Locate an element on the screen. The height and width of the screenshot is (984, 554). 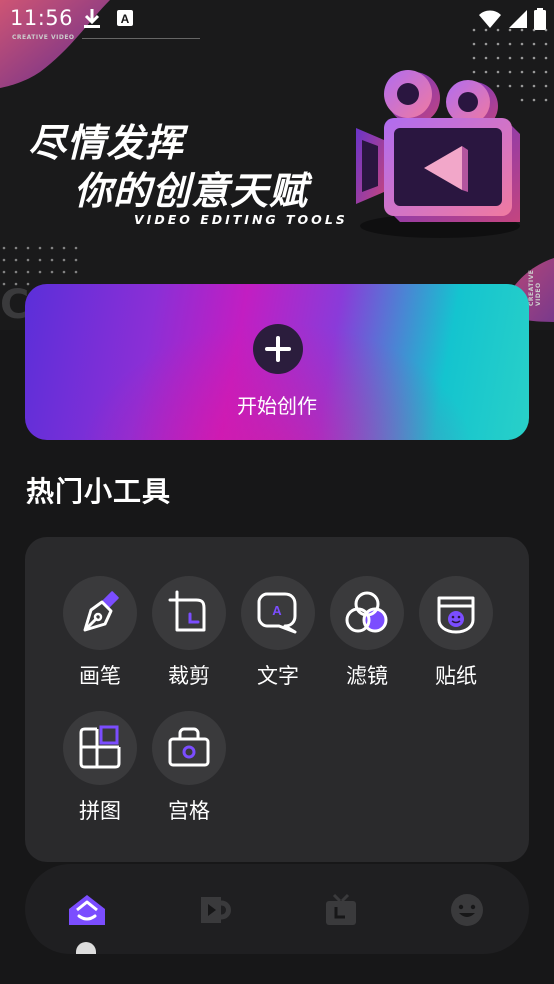
grid-camera-icon is located at coordinates (189, 747).